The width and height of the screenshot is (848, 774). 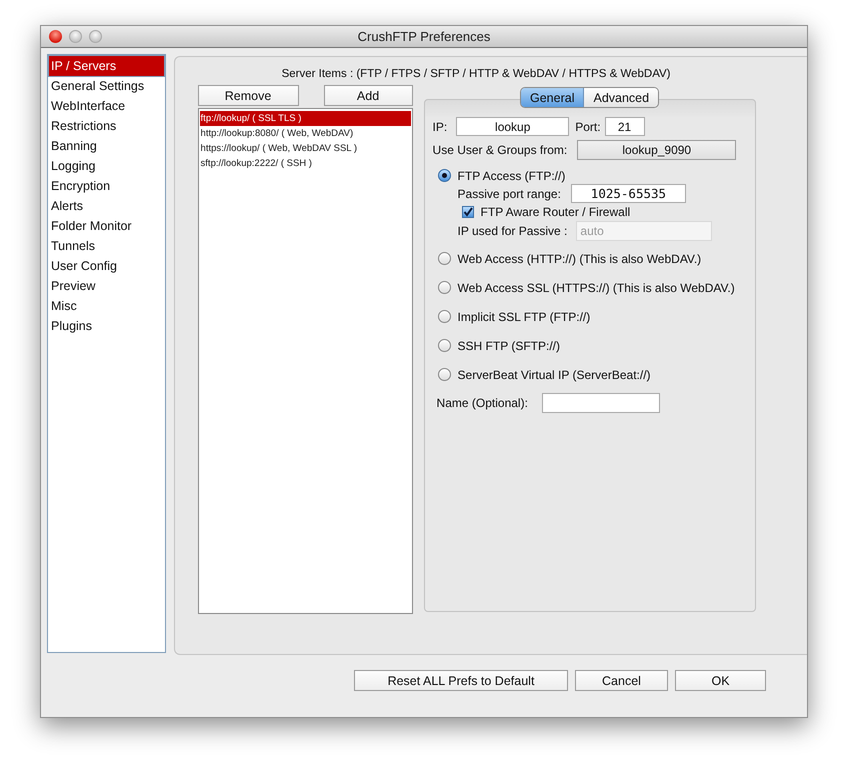 What do you see at coordinates (509, 345) in the screenshot?
I see `radio-label: SSH FTP (SFTP://)` at bounding box center [509, 345].